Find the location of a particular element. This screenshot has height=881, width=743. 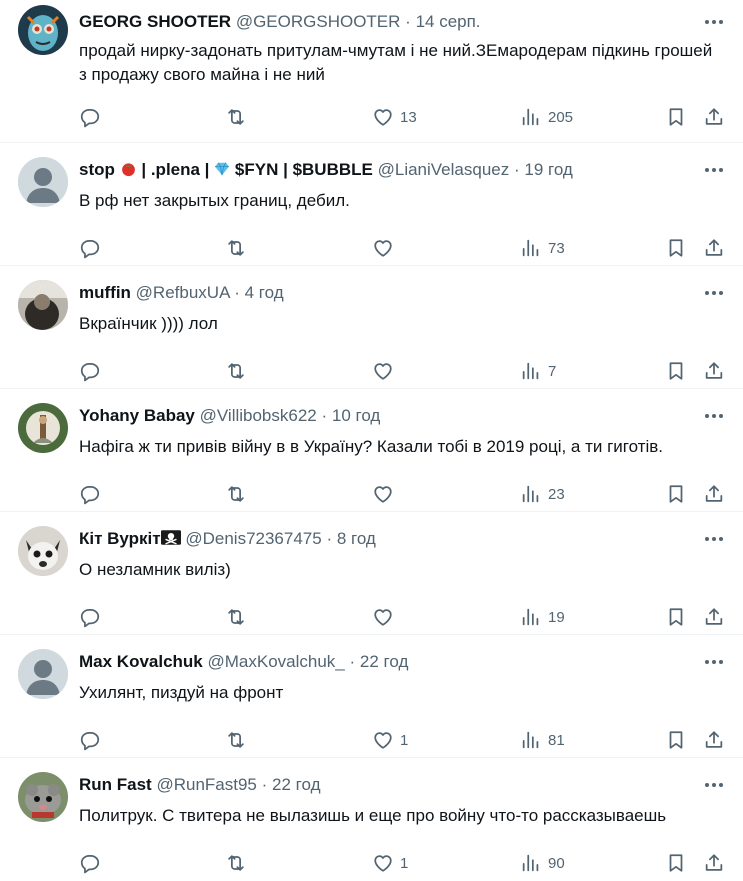

views-button: 81 is located at coordinates (542, 740).